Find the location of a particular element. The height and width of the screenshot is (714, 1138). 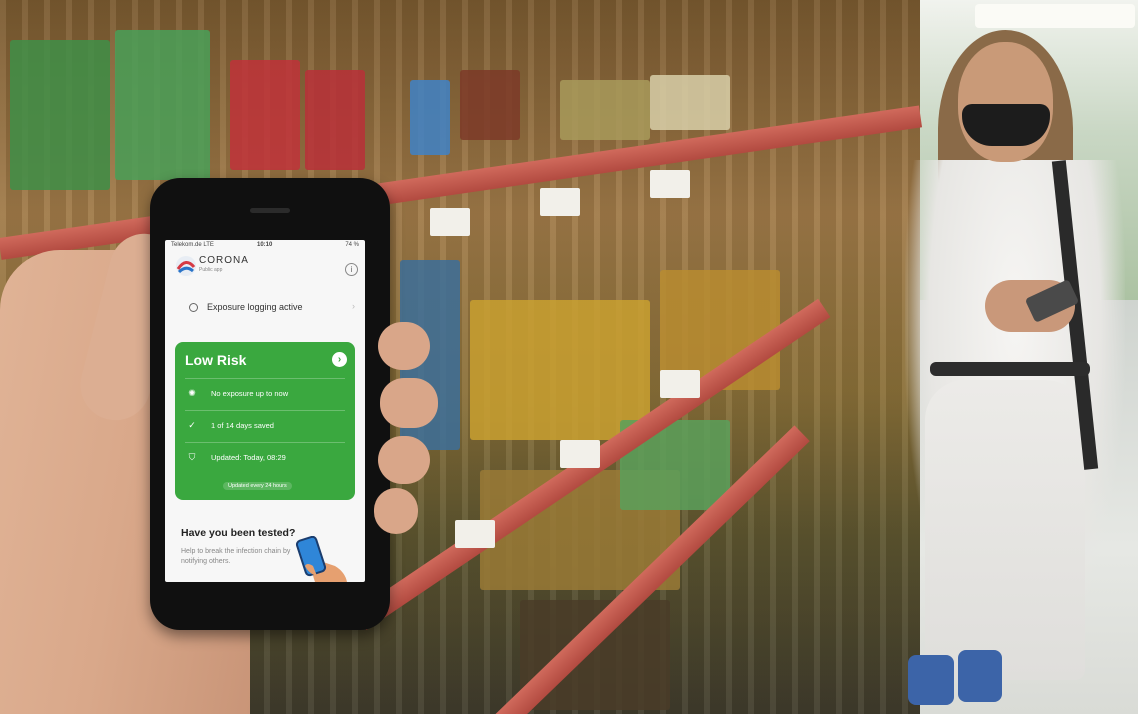

risk-row-text: No exposure up to now is located at coordinates (250, 393).